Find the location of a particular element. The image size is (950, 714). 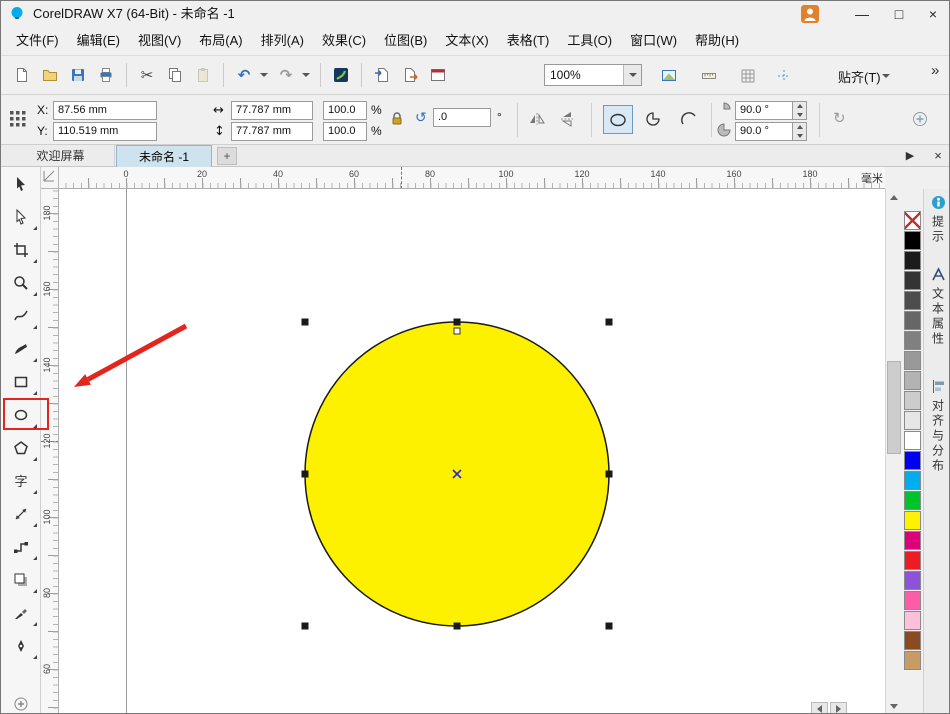

menu-item-arrange: 排列(A) is located at coordinates (282, 41).